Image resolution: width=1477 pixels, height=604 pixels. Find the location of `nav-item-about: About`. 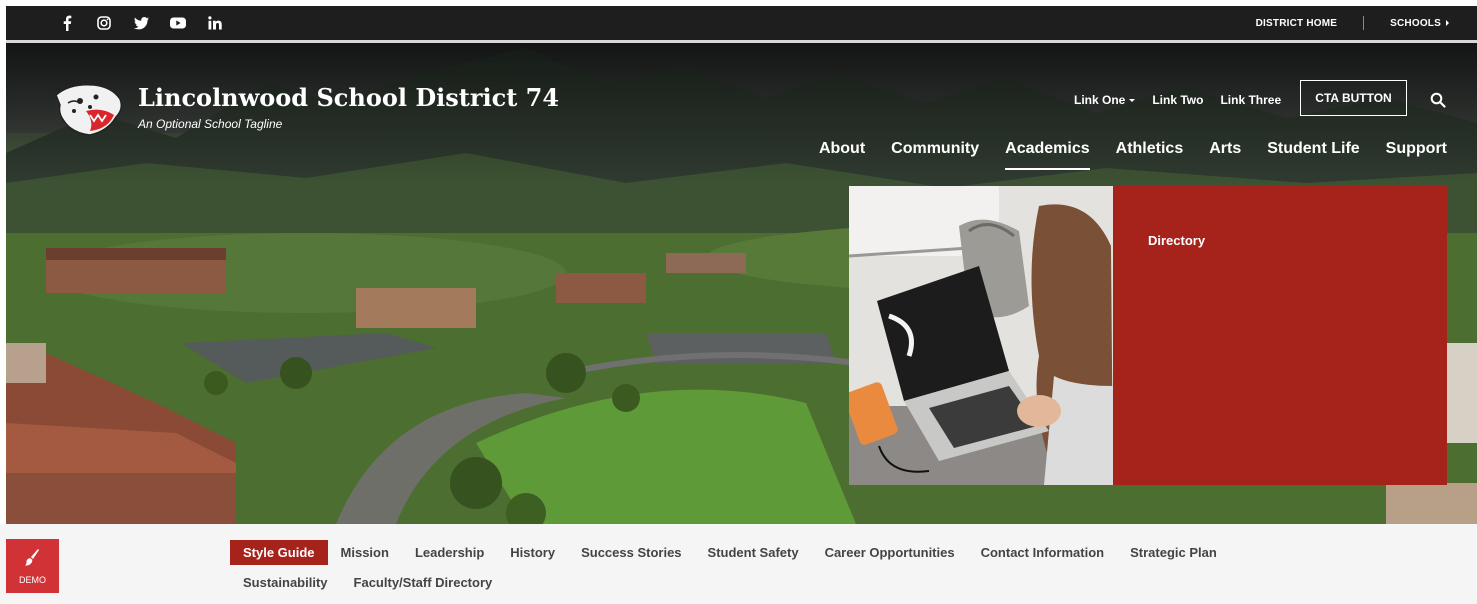

nav-item-about: About is located at coordinates (842, 155).